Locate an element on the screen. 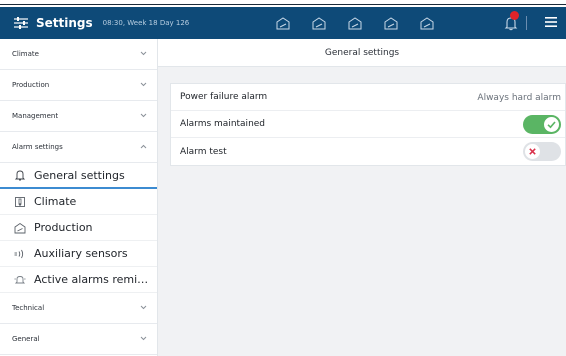 This screenshot has width=566, height=356. settings-title-area: Settings 08:30, Week 18 Day 126 is located at coordinates (94, 23).